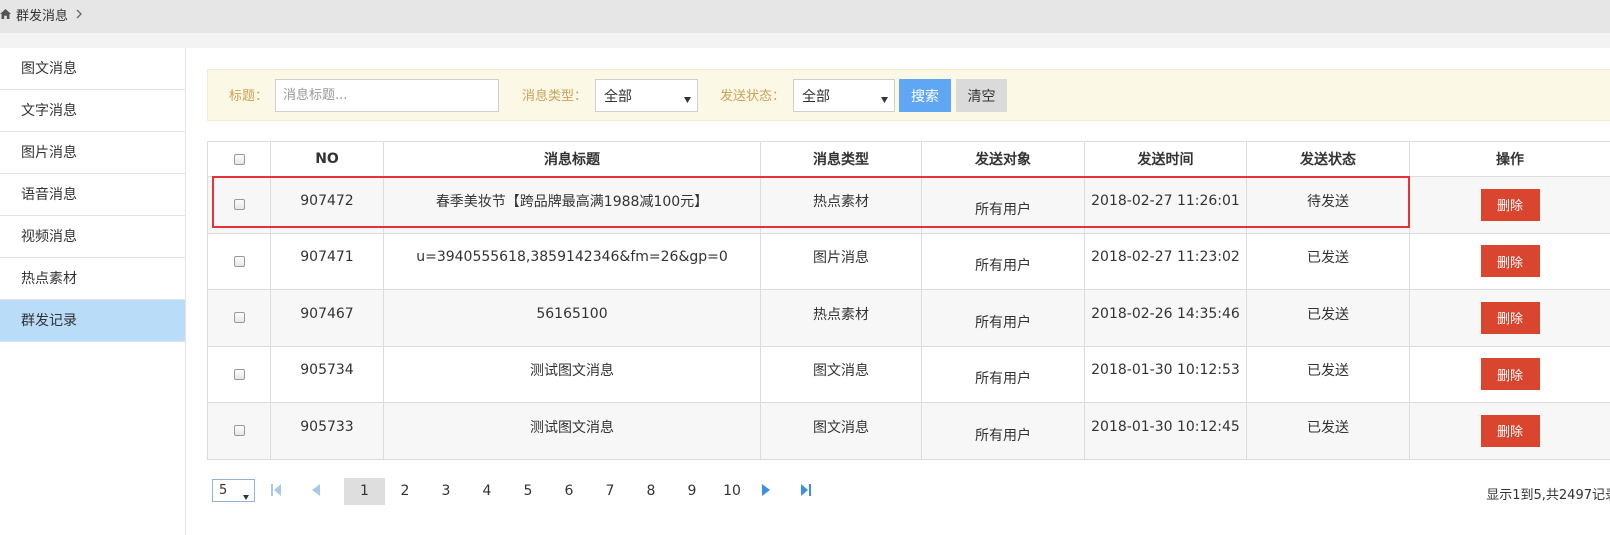 This screenshot has width=1610, height=535. What do you see at coordinates (92, 195) in the screenshot?
I see `sidebar-item-voice: 语音消息` at bounding box center [92, 195].